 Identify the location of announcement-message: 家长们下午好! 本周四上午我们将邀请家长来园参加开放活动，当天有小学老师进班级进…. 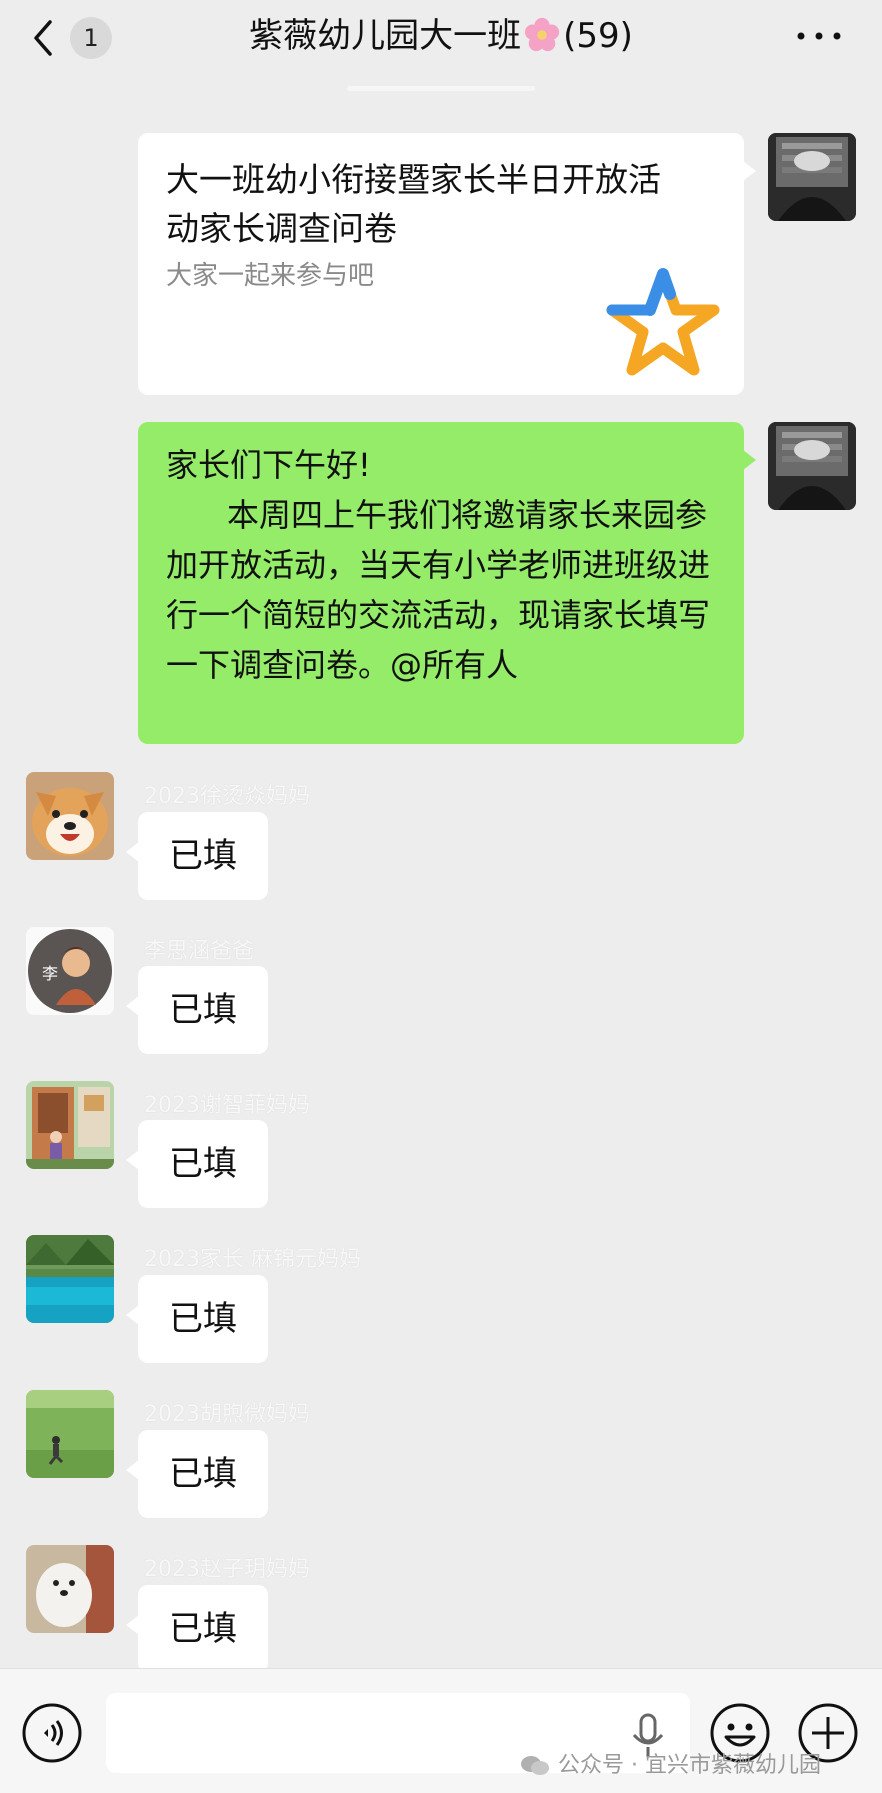
(447, 583).